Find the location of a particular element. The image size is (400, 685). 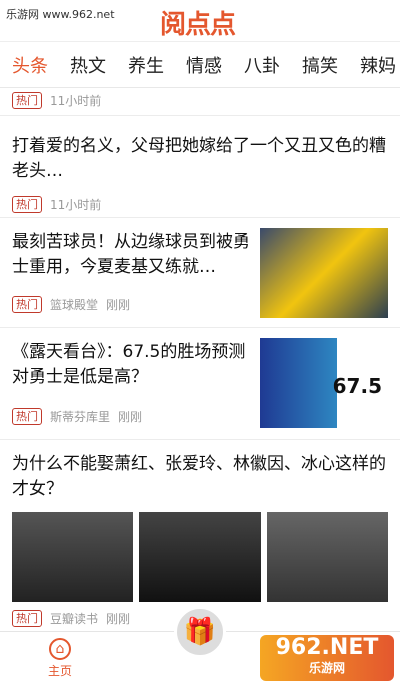

source-label: 篮球殿堂 is located at coordinates (74, 305).